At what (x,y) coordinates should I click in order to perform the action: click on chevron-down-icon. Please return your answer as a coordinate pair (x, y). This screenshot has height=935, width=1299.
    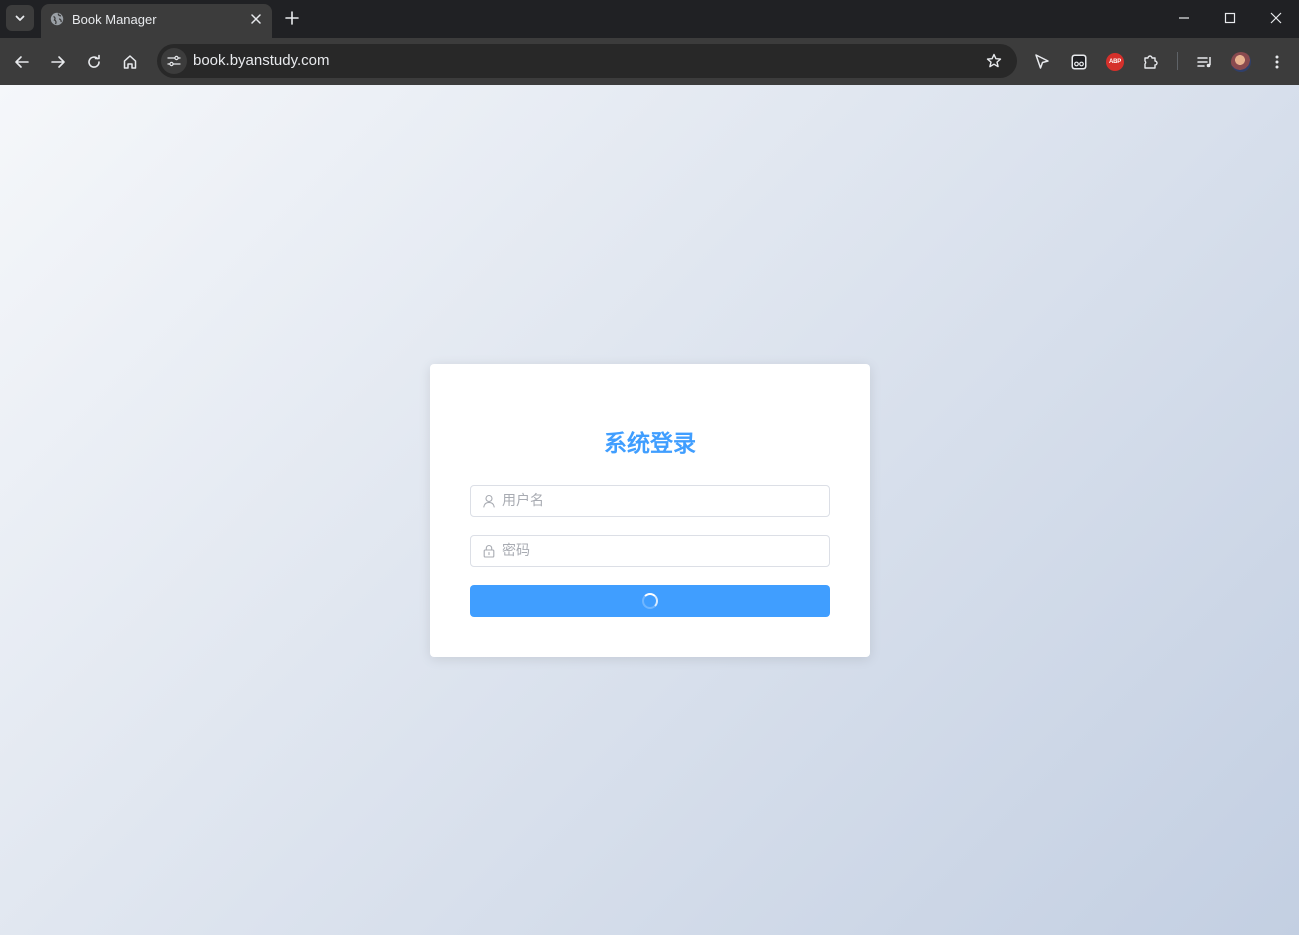
    Looking at the image, I should click on (20, 18).